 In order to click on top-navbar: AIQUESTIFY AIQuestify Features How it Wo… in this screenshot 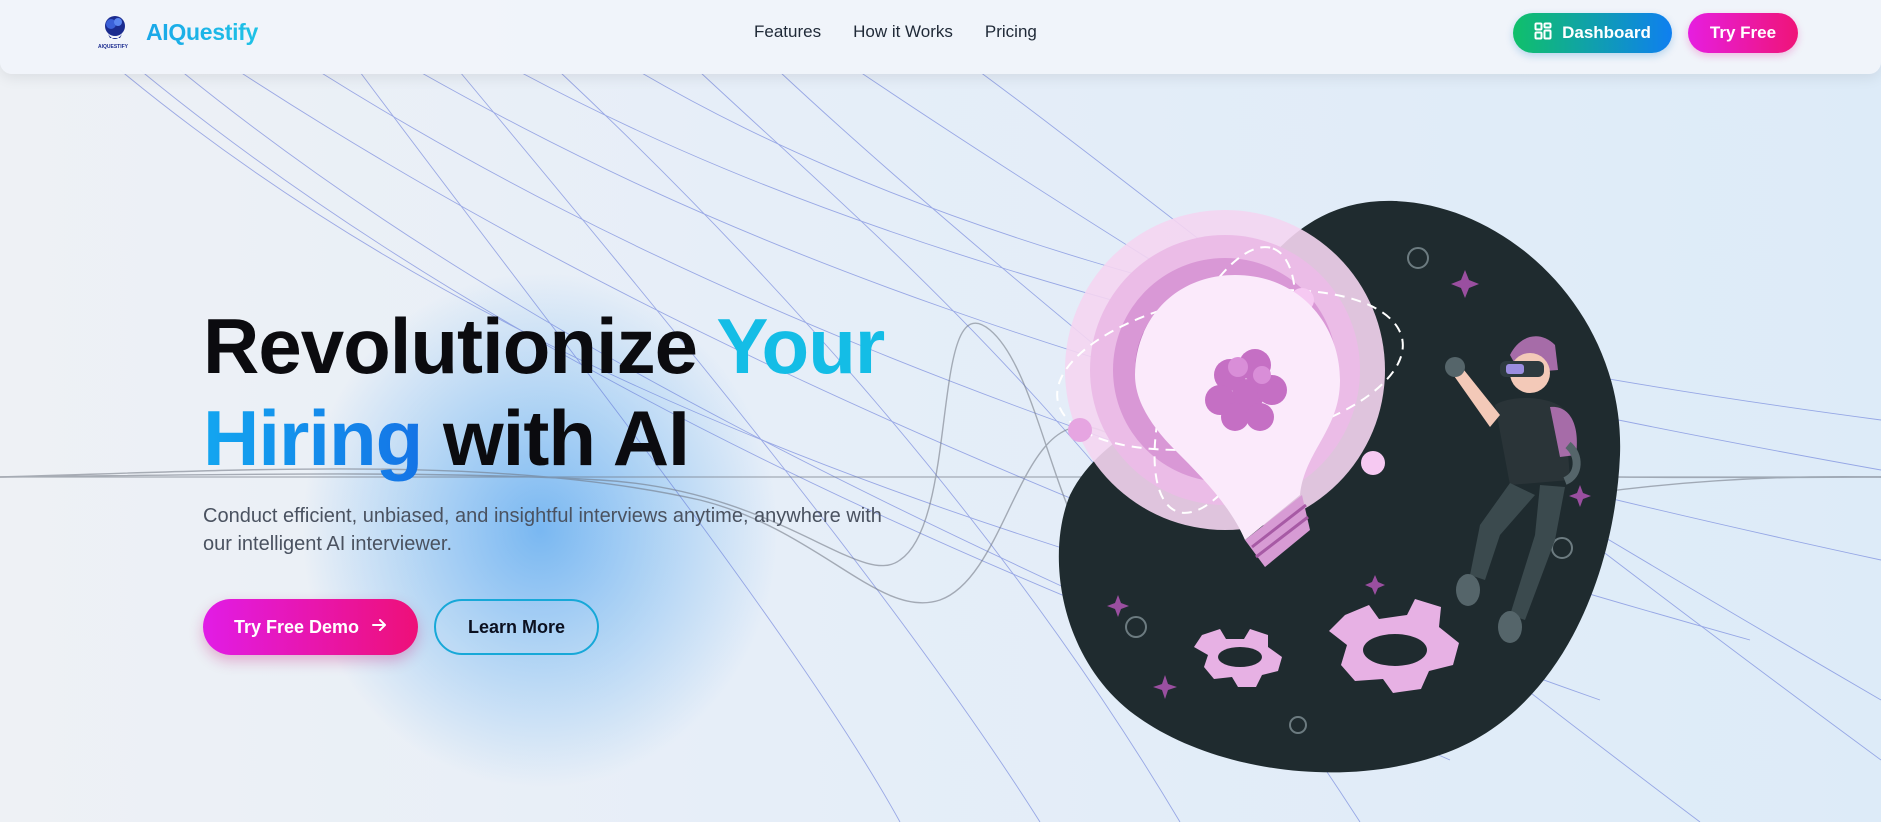, I will do `click(940, 37)`.